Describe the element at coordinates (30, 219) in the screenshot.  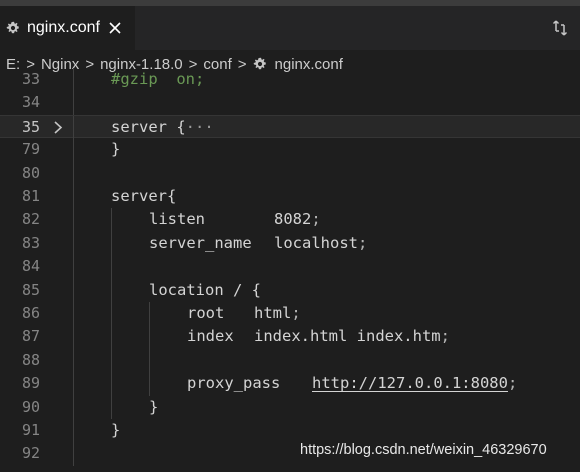
I see `line-number: 82` at that location.